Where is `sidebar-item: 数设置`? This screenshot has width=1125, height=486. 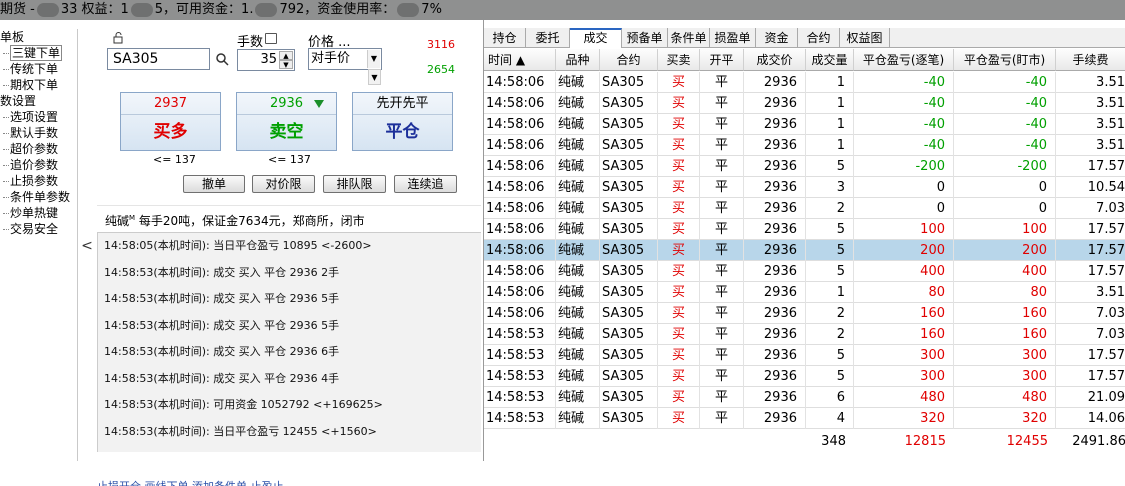
sidebar-item: 数设置 is located at coordinates (38, 101).